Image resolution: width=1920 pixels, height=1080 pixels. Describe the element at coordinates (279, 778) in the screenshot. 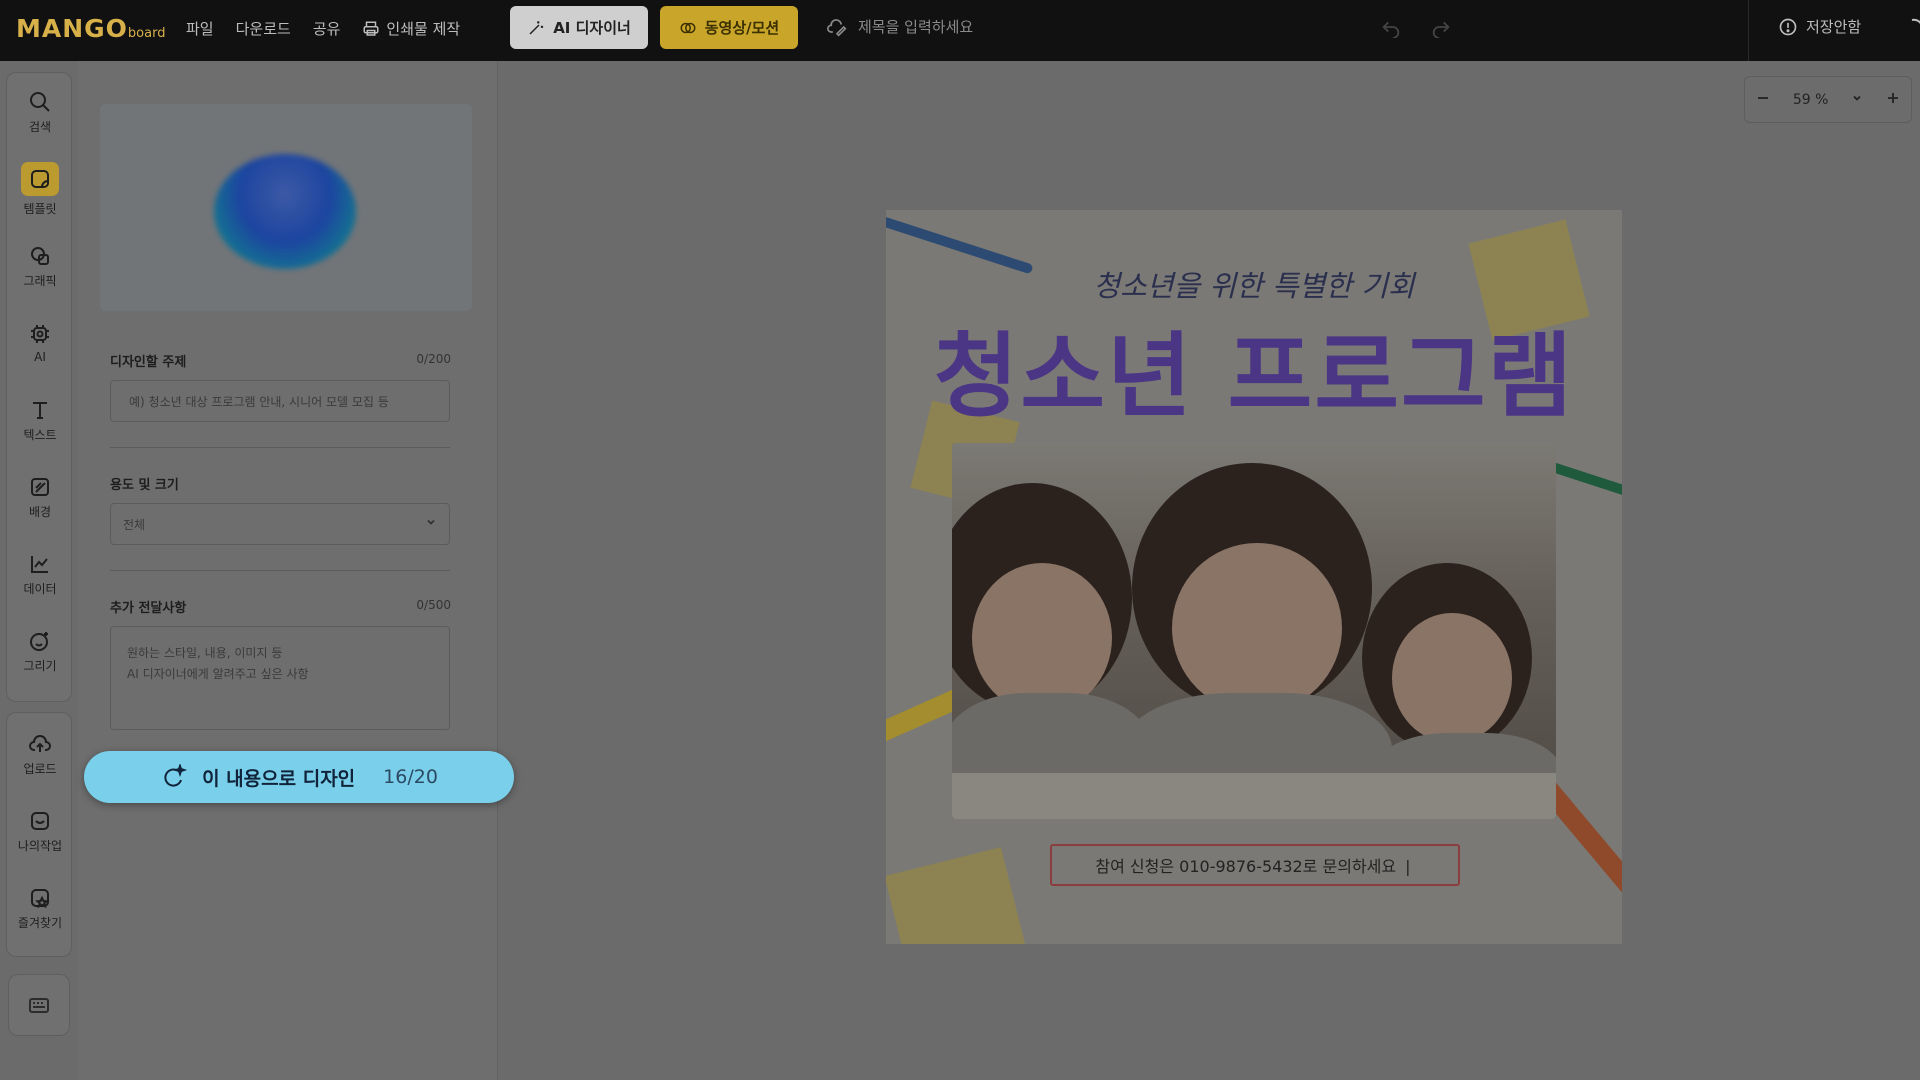

I see `design-button-label: 이 내용으로 디자인` at that location.